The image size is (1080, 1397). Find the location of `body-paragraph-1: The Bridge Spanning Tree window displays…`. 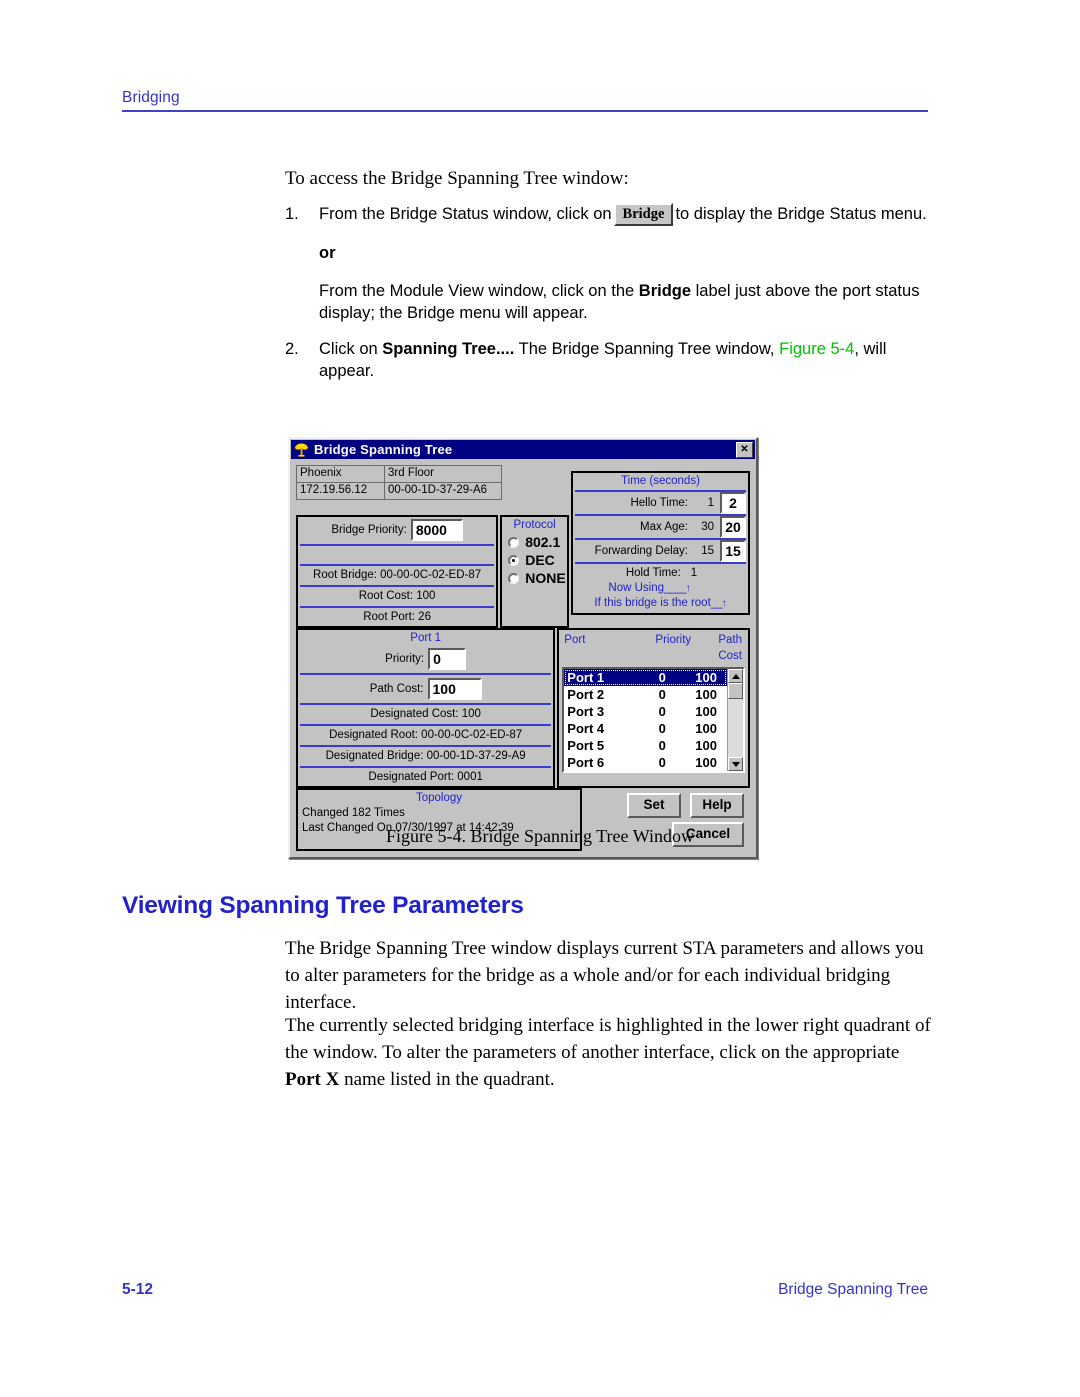

body-paragraph-1: The Bridge Spanning Tree window displays… is located at coordinates (604, 975).